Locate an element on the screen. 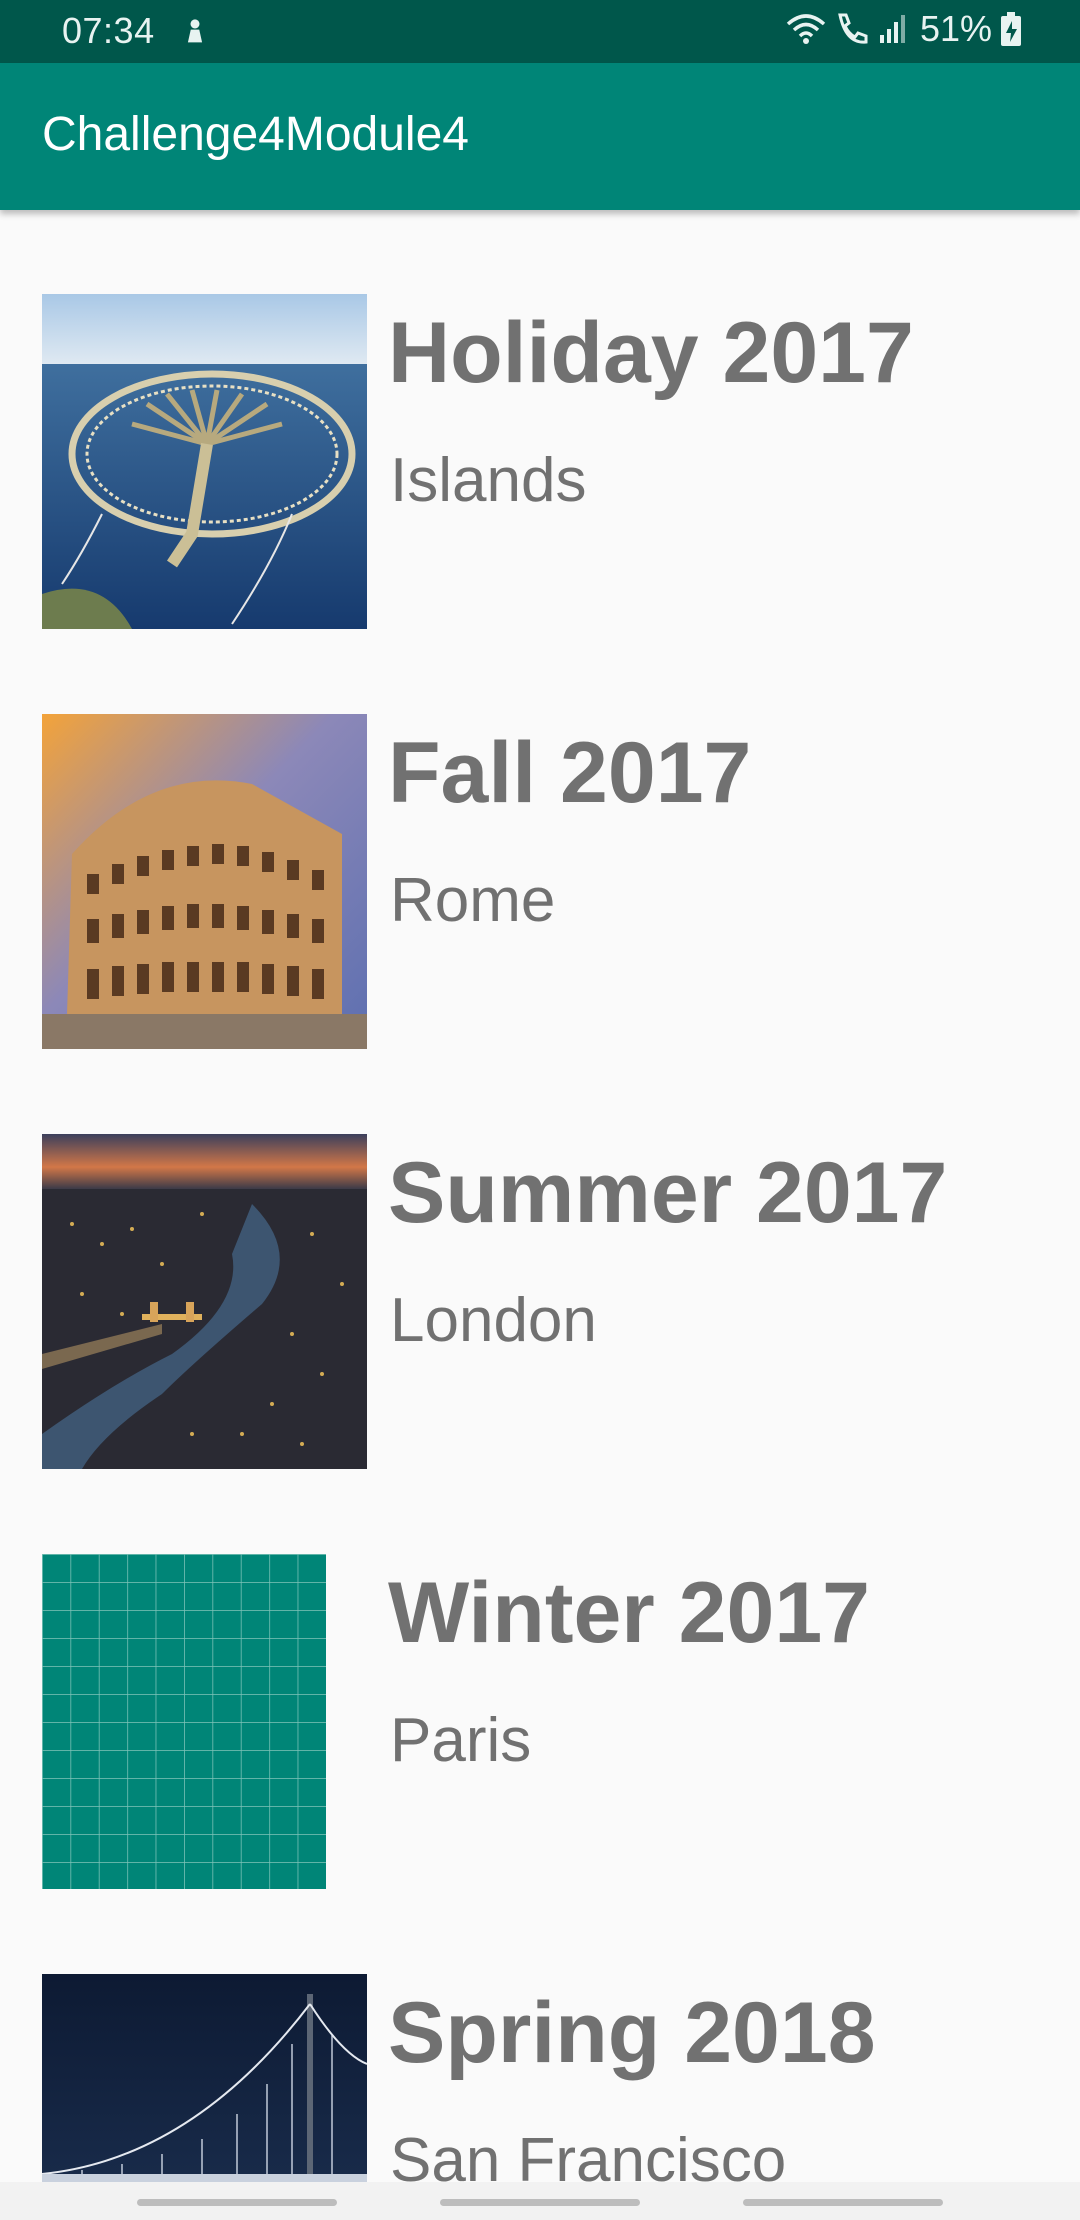 This screenshot has width=1080, height=2220. colosseum-photo is located at coordinates (204, 881).